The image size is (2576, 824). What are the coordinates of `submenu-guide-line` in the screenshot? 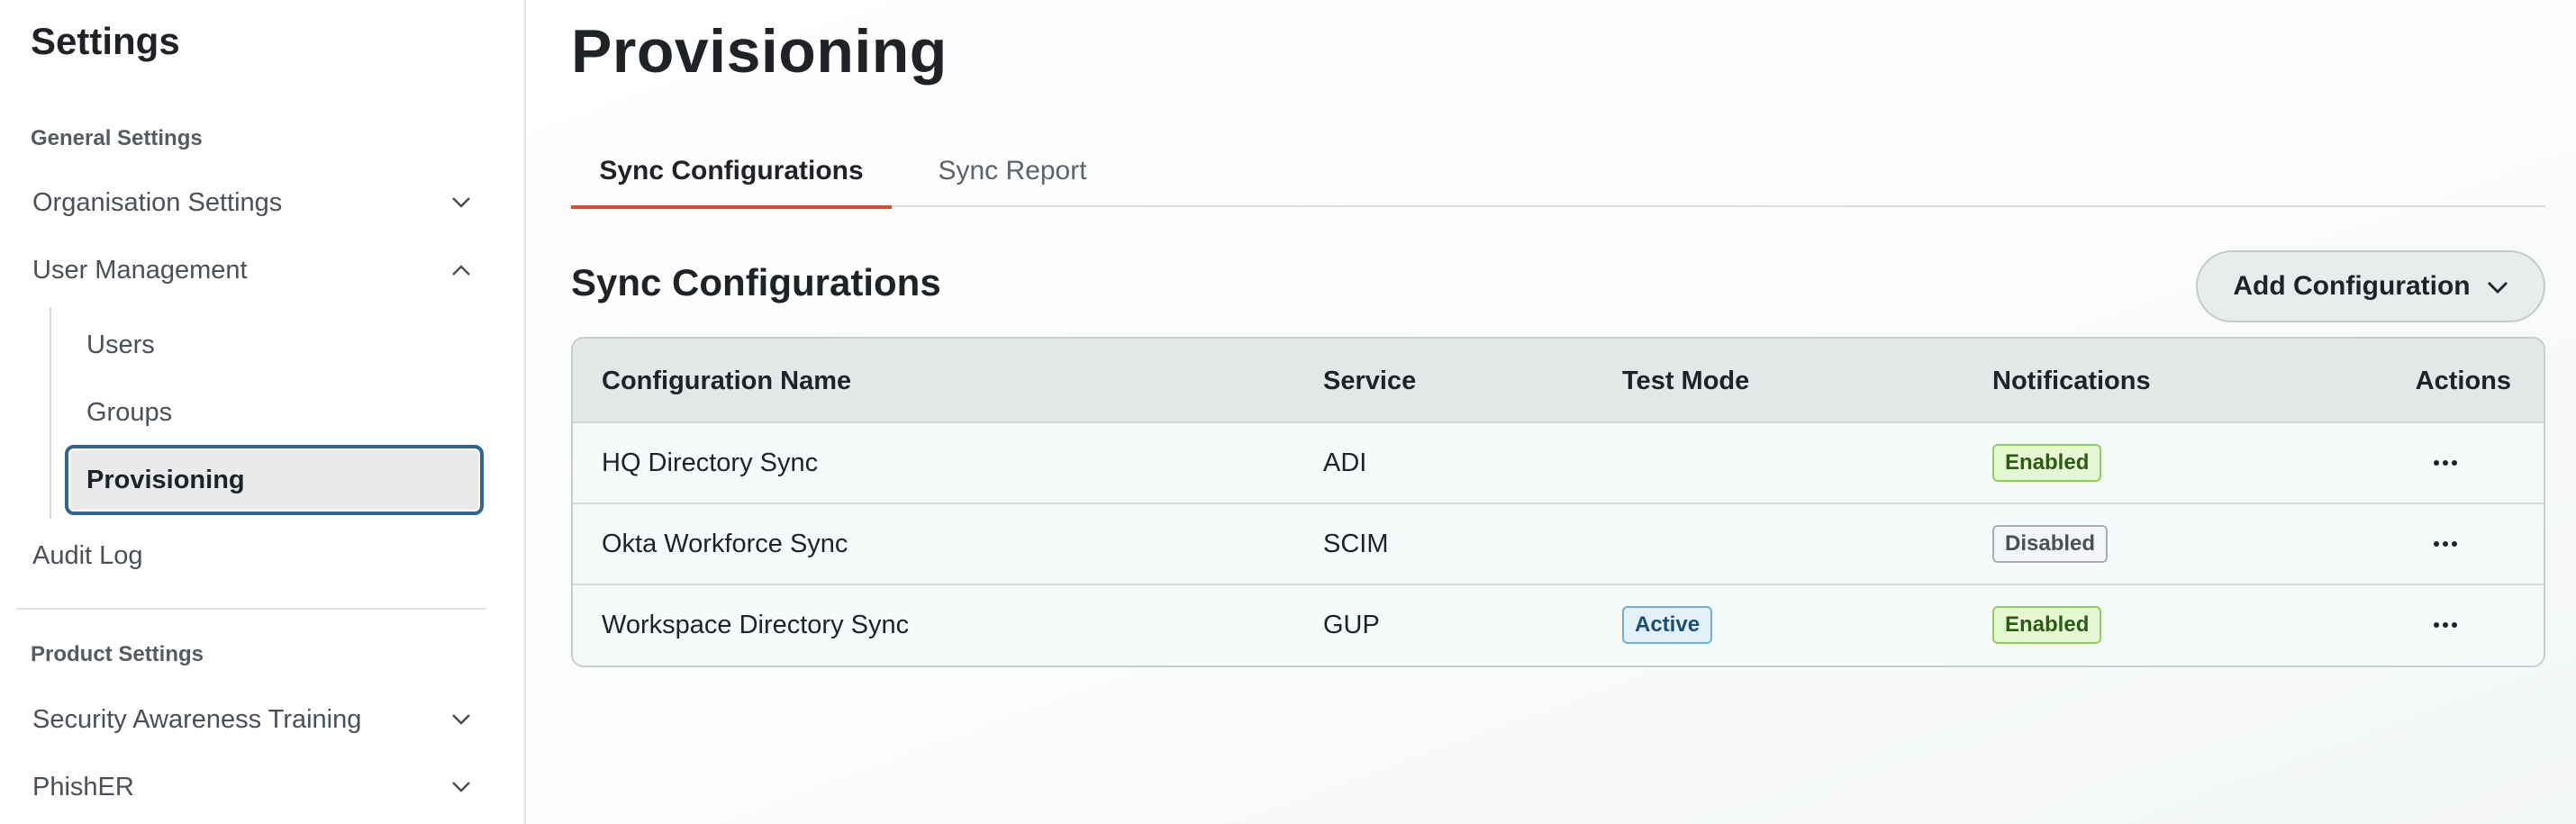 It's located at (50, 413).